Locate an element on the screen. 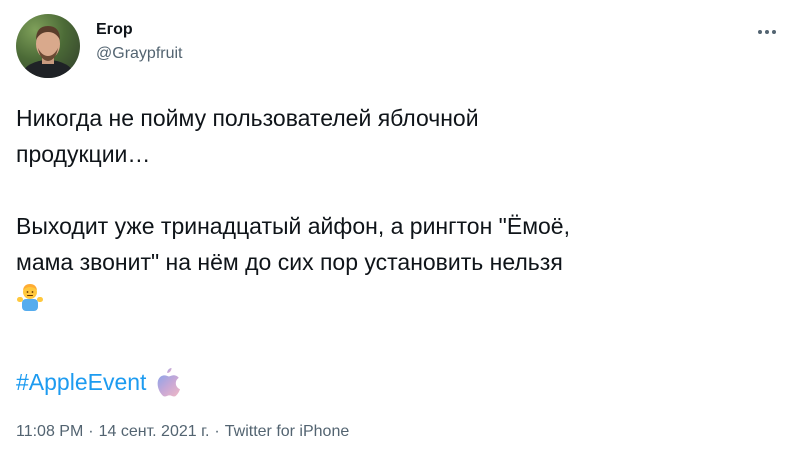  hashtag-line: #AppleEvent is located at coordinates (99, 382).